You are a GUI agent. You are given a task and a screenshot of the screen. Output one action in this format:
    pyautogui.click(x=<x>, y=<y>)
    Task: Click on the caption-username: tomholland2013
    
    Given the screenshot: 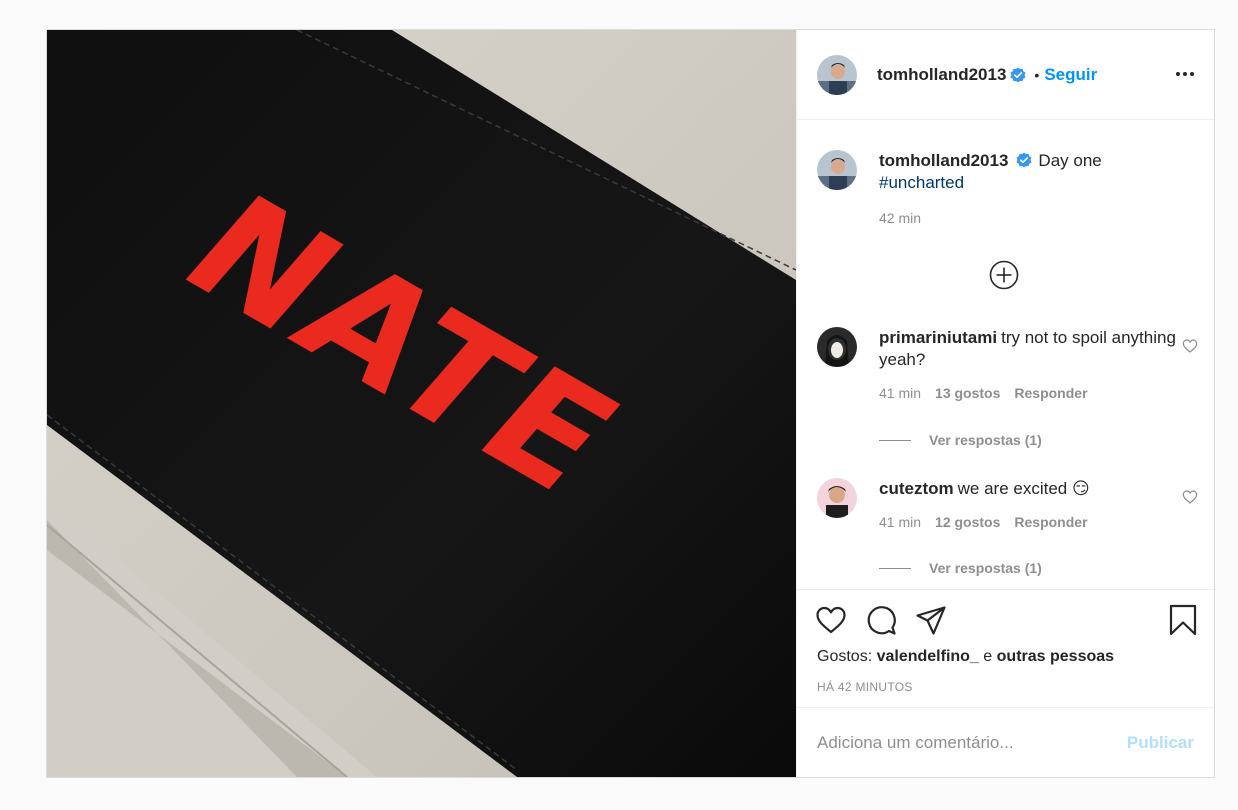 What is the action you would take?
    pyautogui.click(x=943, y=160)
    